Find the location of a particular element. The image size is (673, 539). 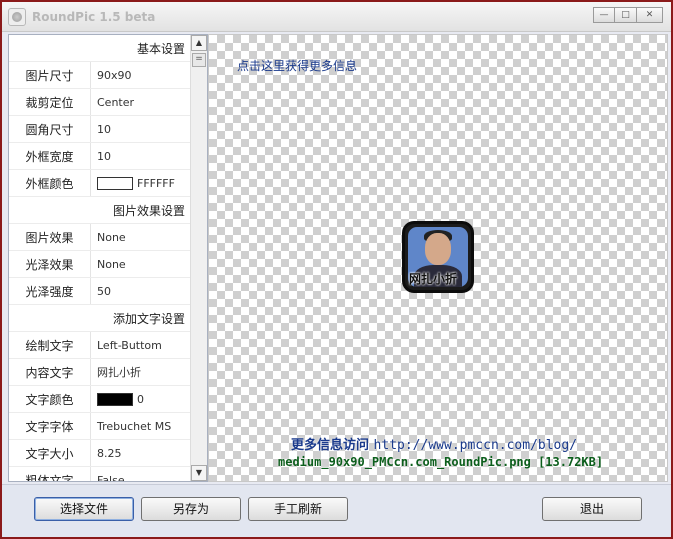

property-row: 粗体文字 False is located at coordinates (100, 474).